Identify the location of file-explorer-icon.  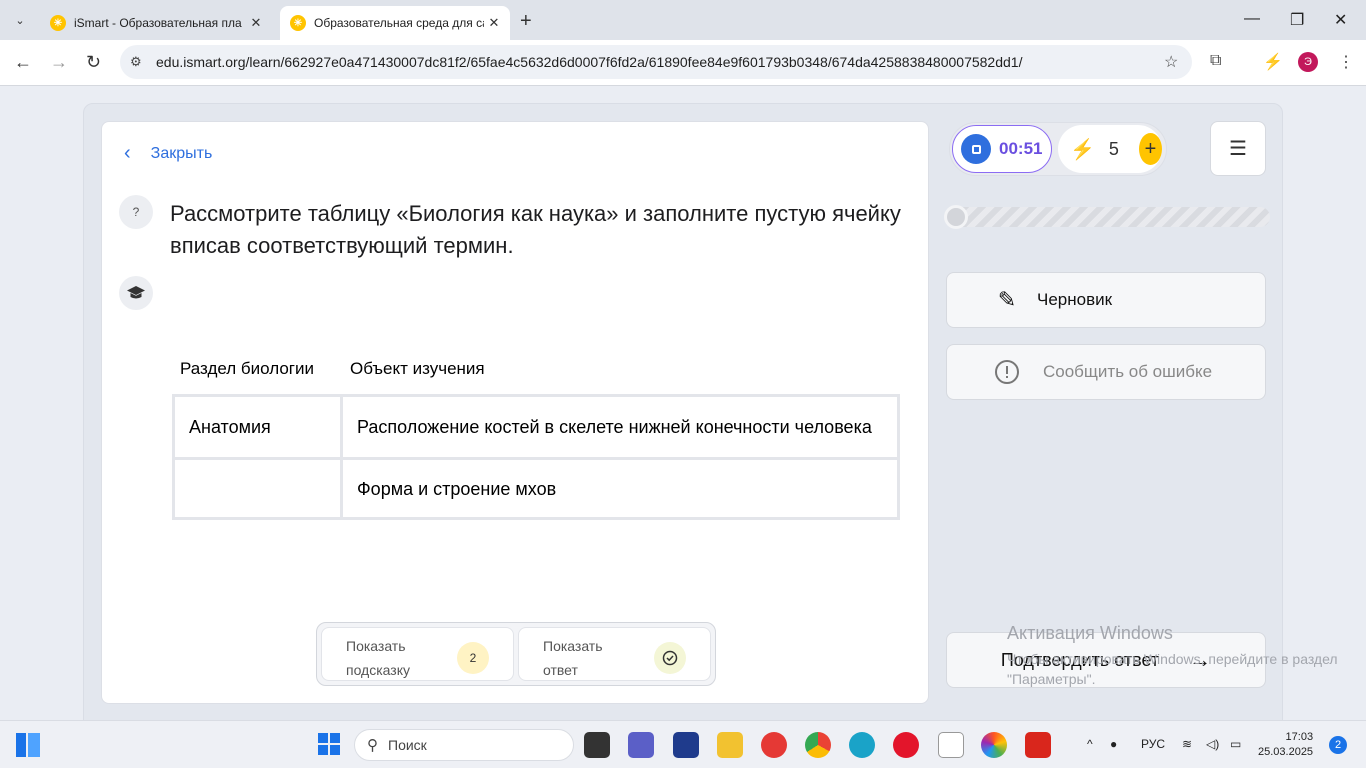
(730, 745).